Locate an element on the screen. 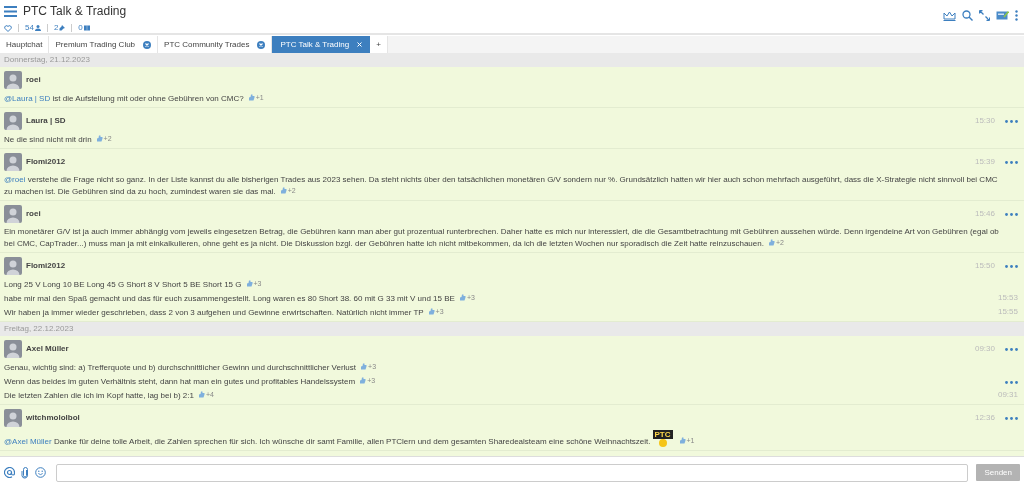 The width and height of the screenshot is (1024, 488). date-separator: Donnerstag, 21.12.2023 is located at coordinates (512, 60).